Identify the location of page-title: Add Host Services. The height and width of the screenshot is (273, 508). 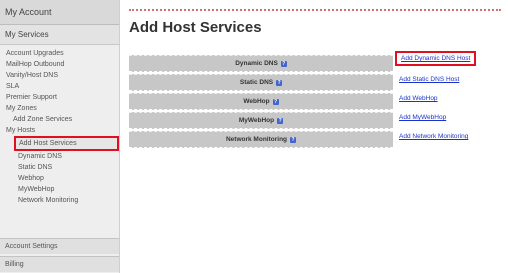
(195, 27).